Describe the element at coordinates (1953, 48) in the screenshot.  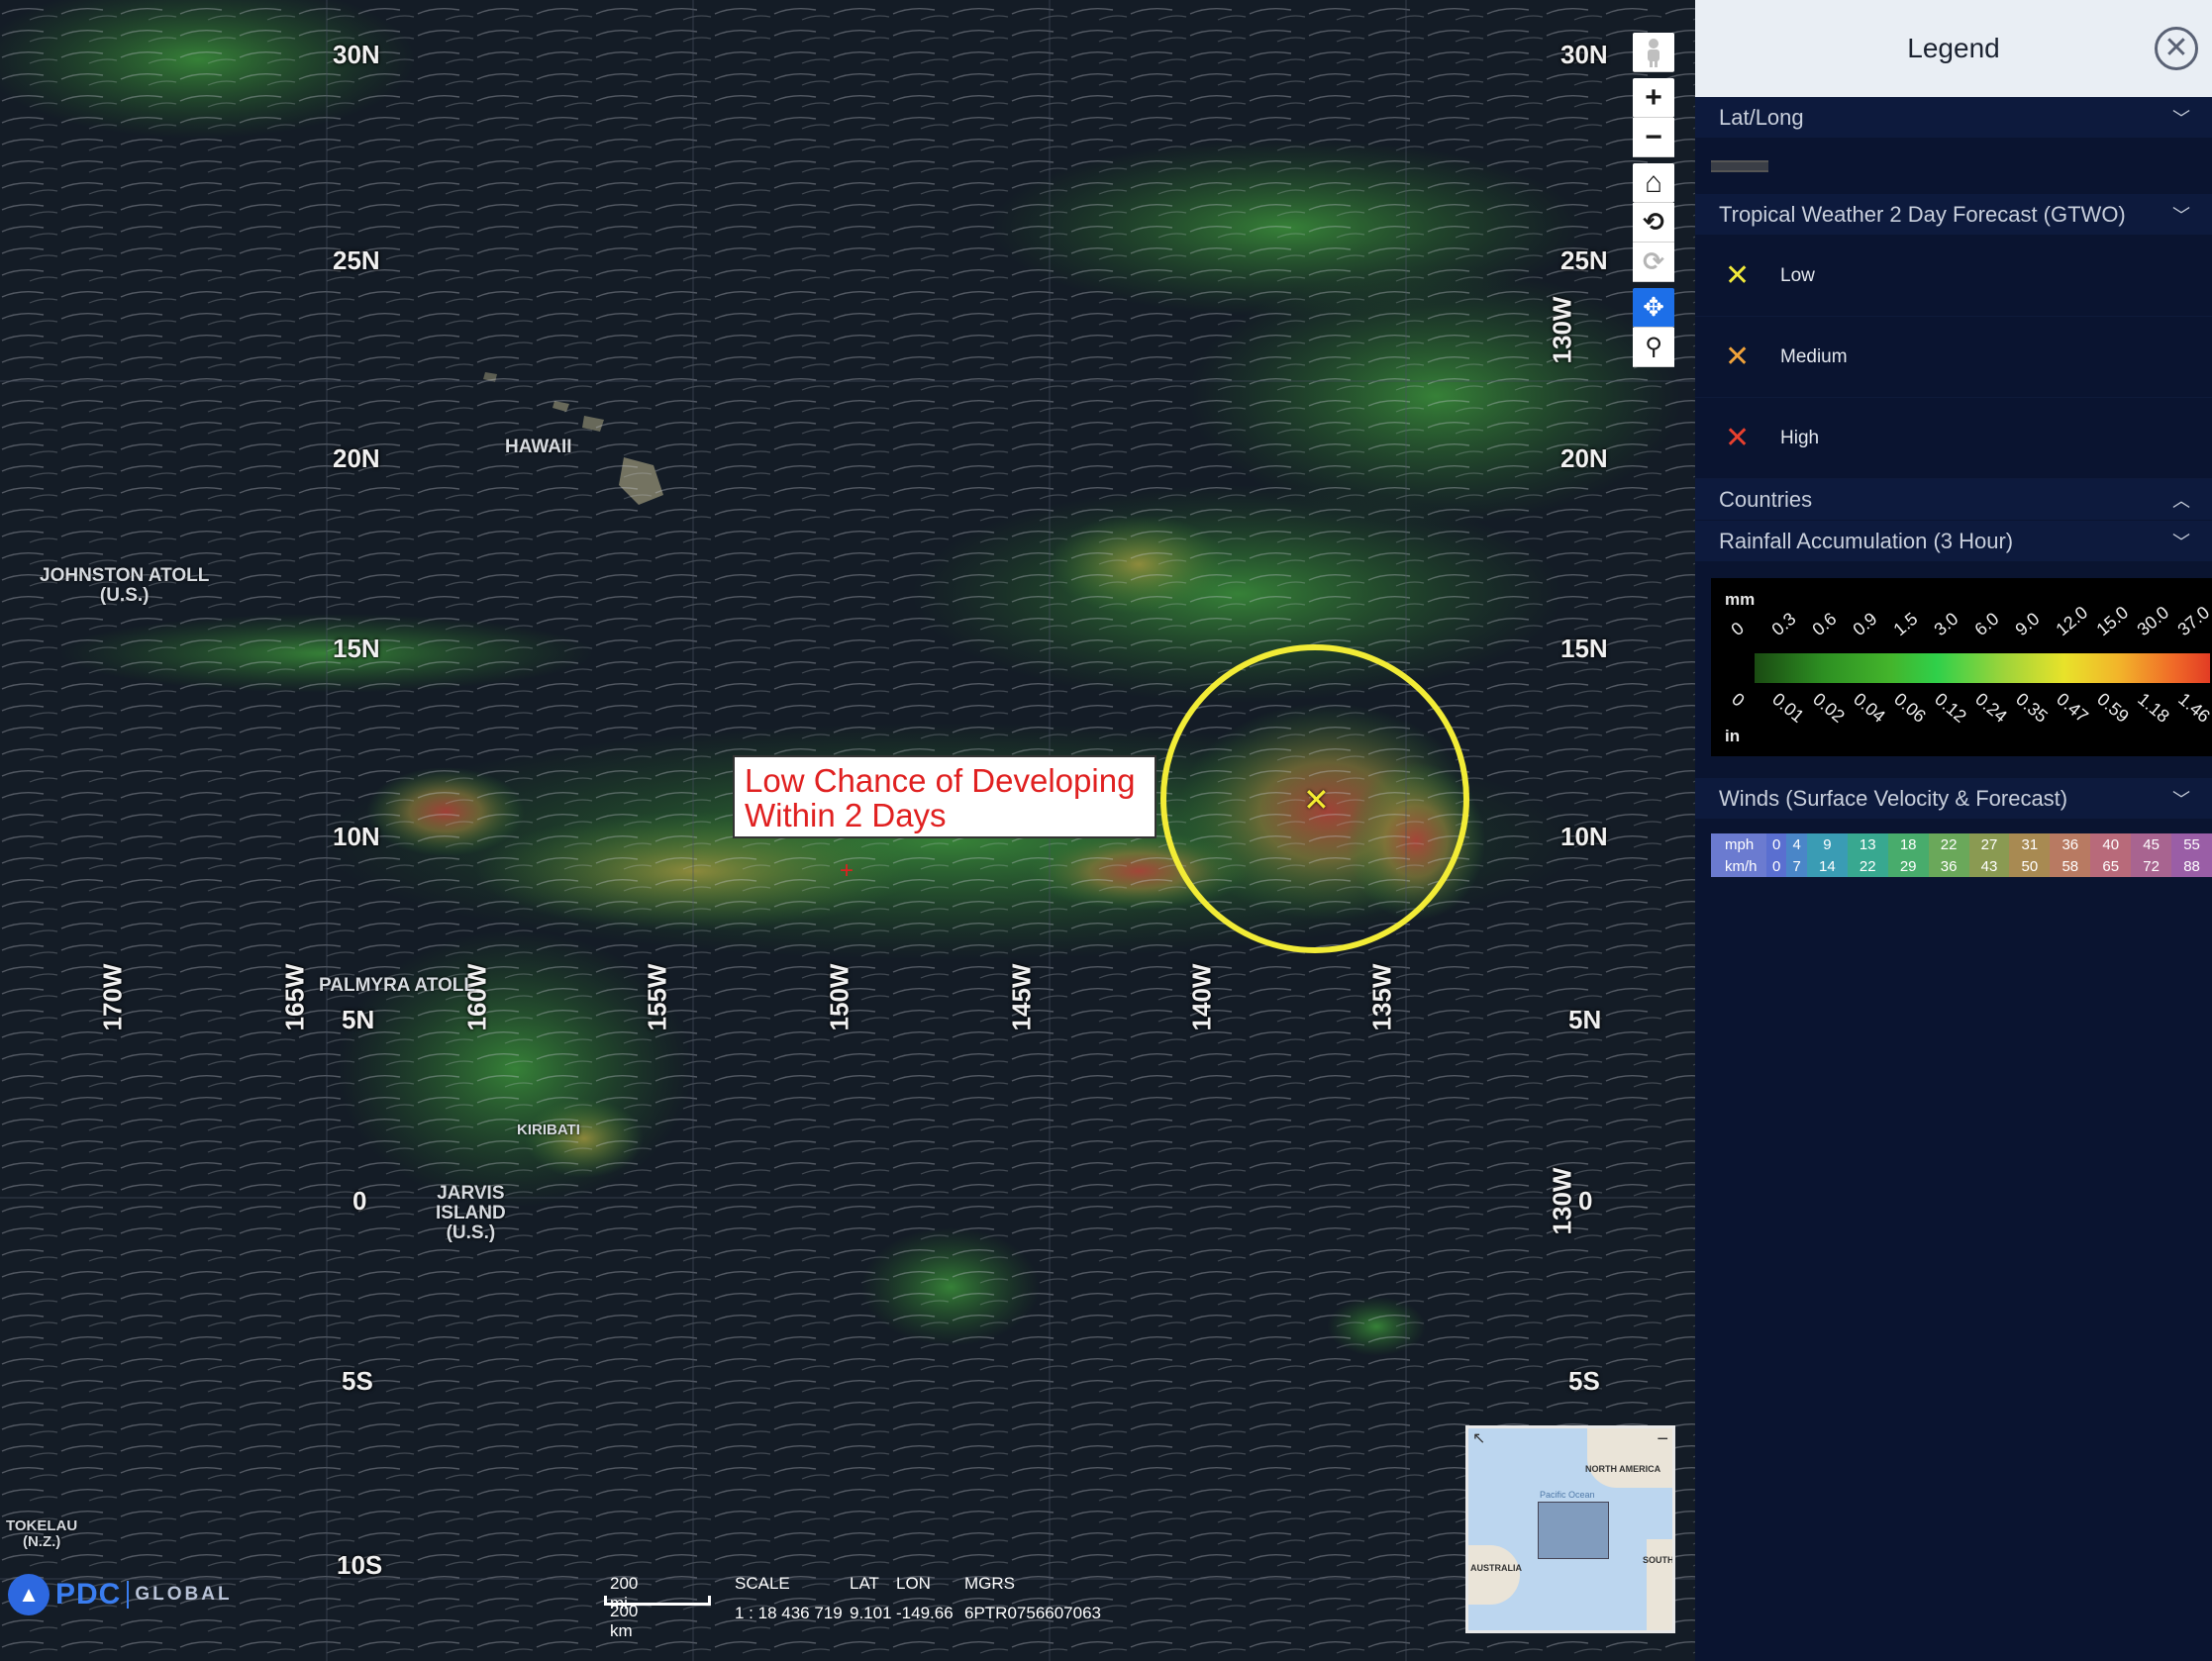
I see `legend-header: Legend ✕` at that location.